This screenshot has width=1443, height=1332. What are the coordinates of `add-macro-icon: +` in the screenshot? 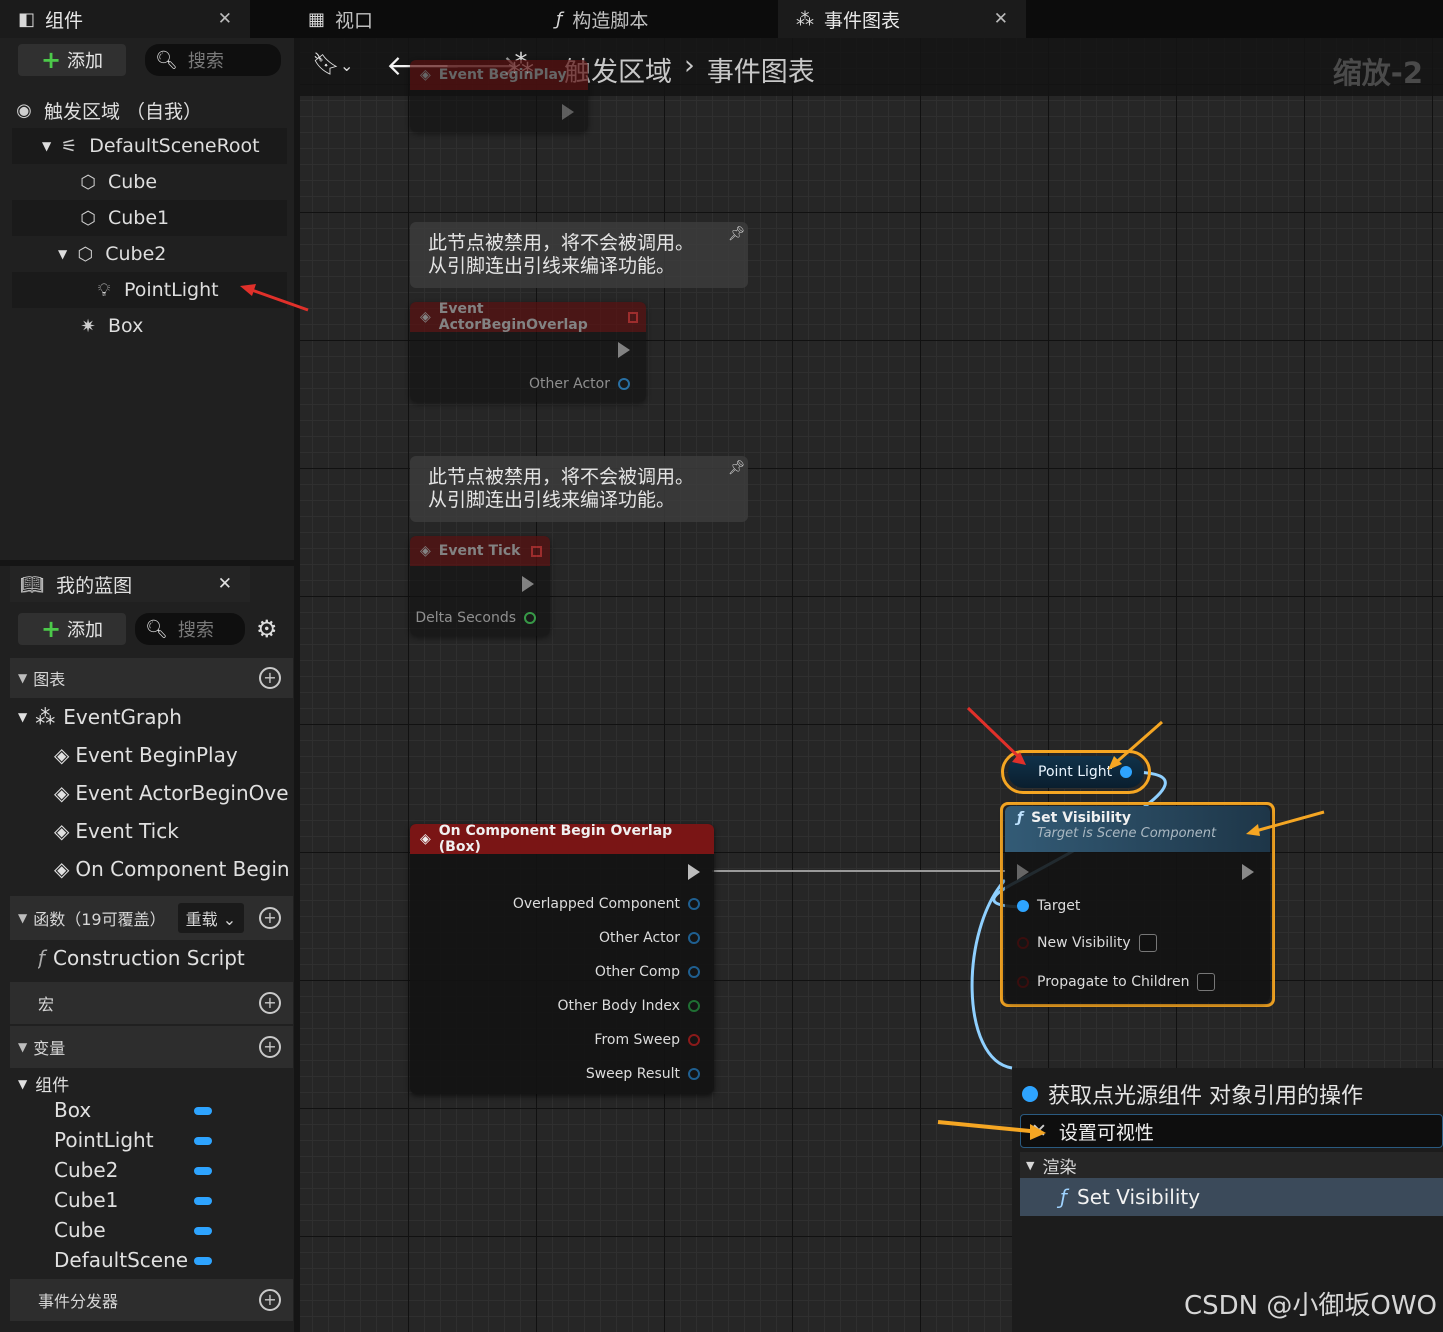 It's located at (270, 1003).